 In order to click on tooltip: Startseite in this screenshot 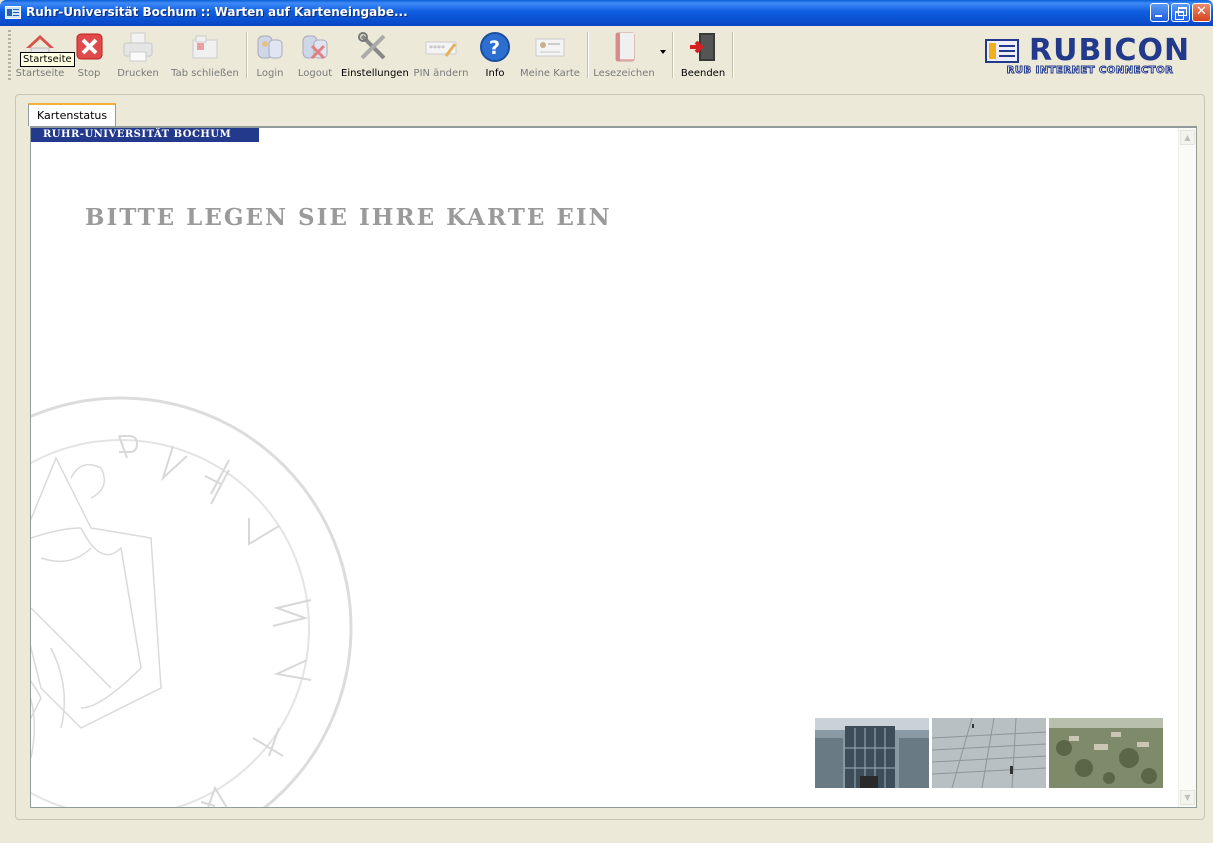, I will do `click(47, 59)`.